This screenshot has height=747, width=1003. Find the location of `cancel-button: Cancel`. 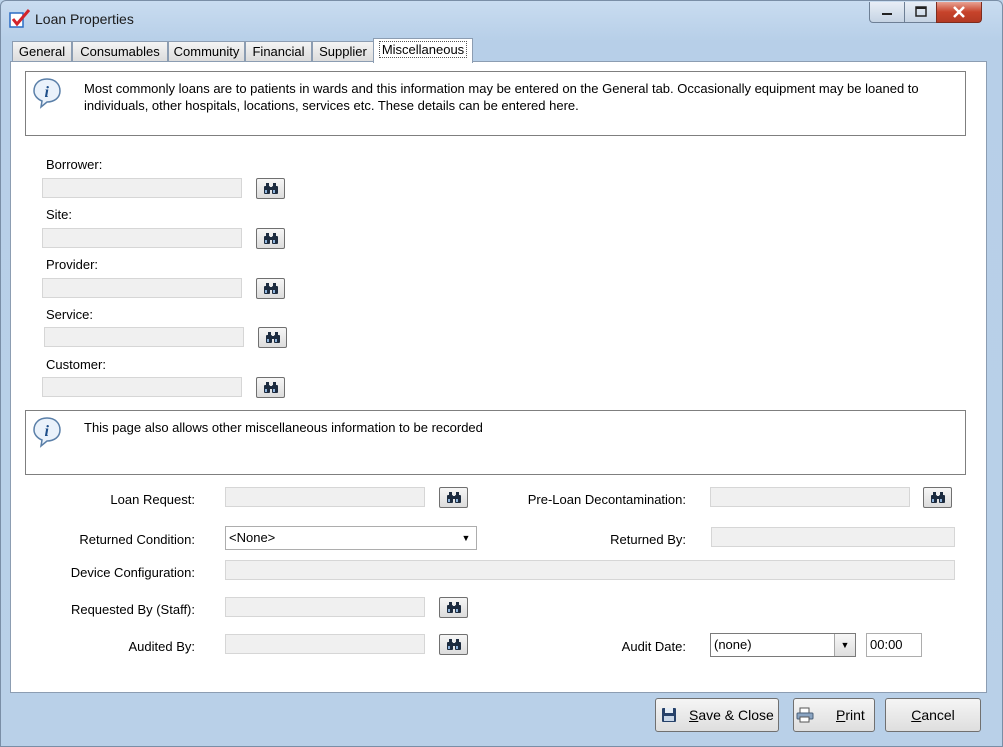

cancel-button: Cancel is located at coordinates (933, 715).